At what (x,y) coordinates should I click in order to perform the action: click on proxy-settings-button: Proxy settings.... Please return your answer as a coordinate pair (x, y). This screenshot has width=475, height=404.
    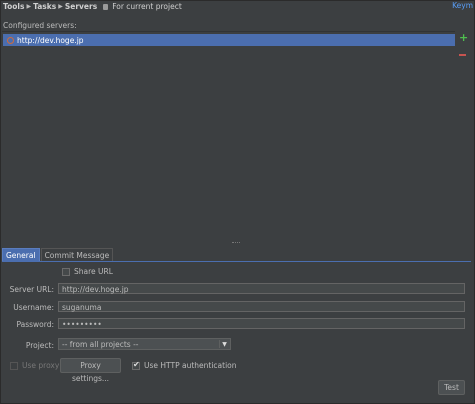
    Looking at the image, I should click on (90, 370).